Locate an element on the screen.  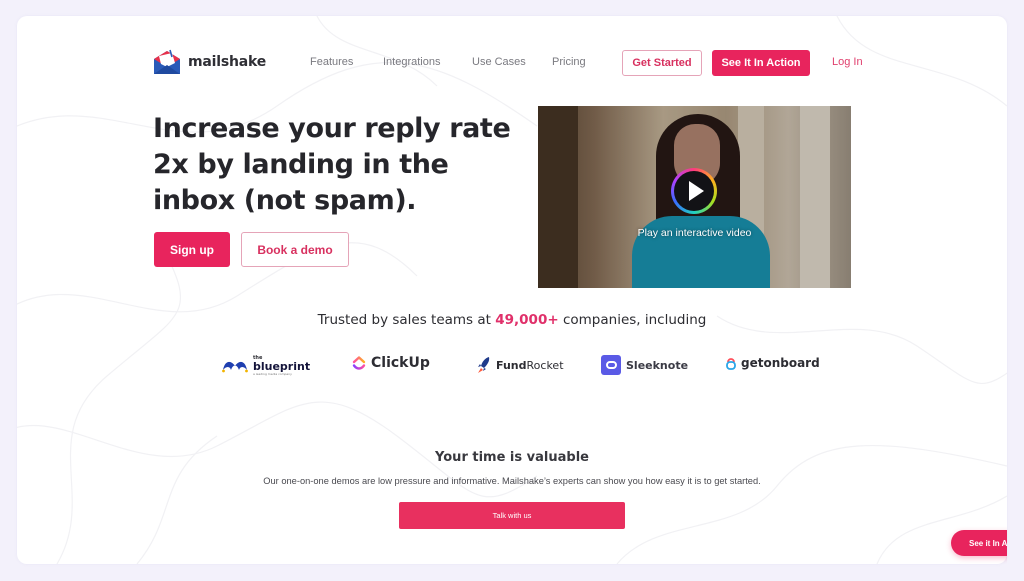
logo-getonboard: getonboard is located at coordinates (773, 363).